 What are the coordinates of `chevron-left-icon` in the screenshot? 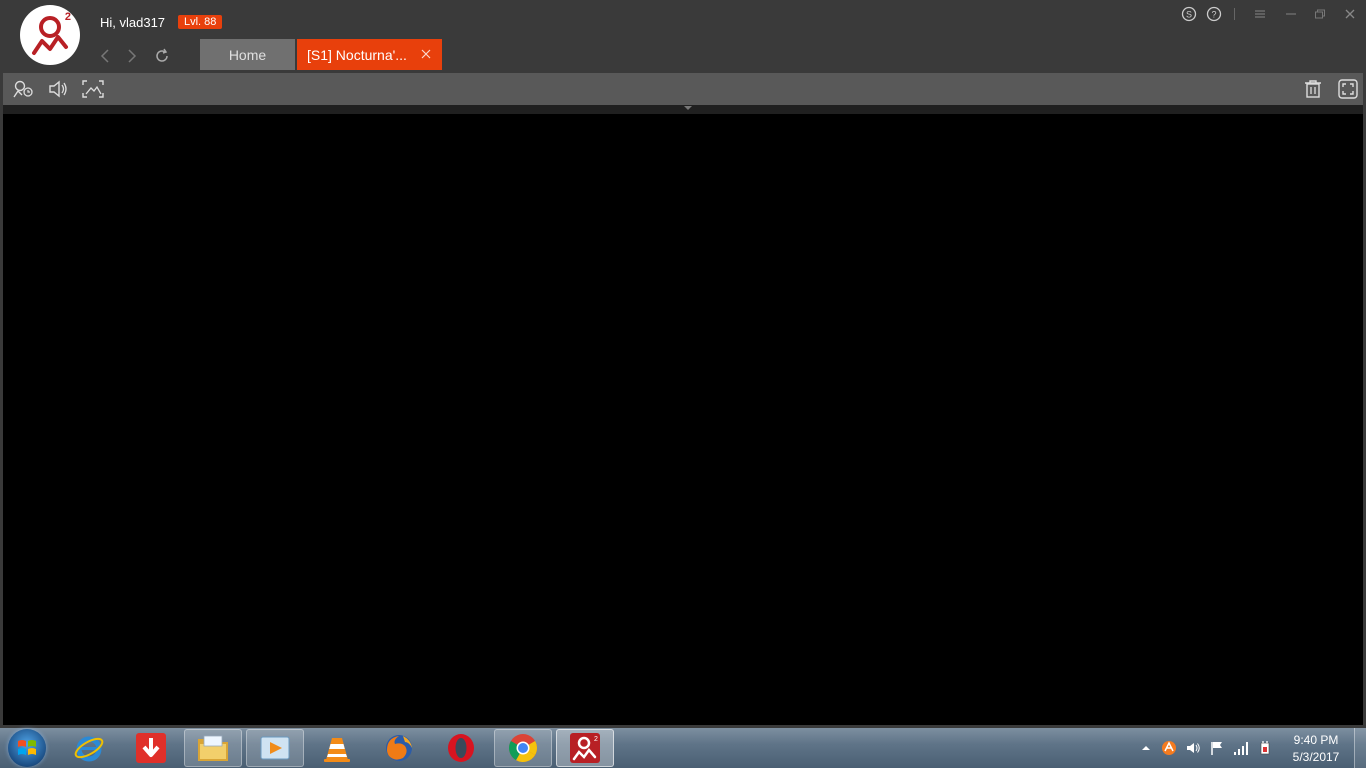 It's located at (104, 56).